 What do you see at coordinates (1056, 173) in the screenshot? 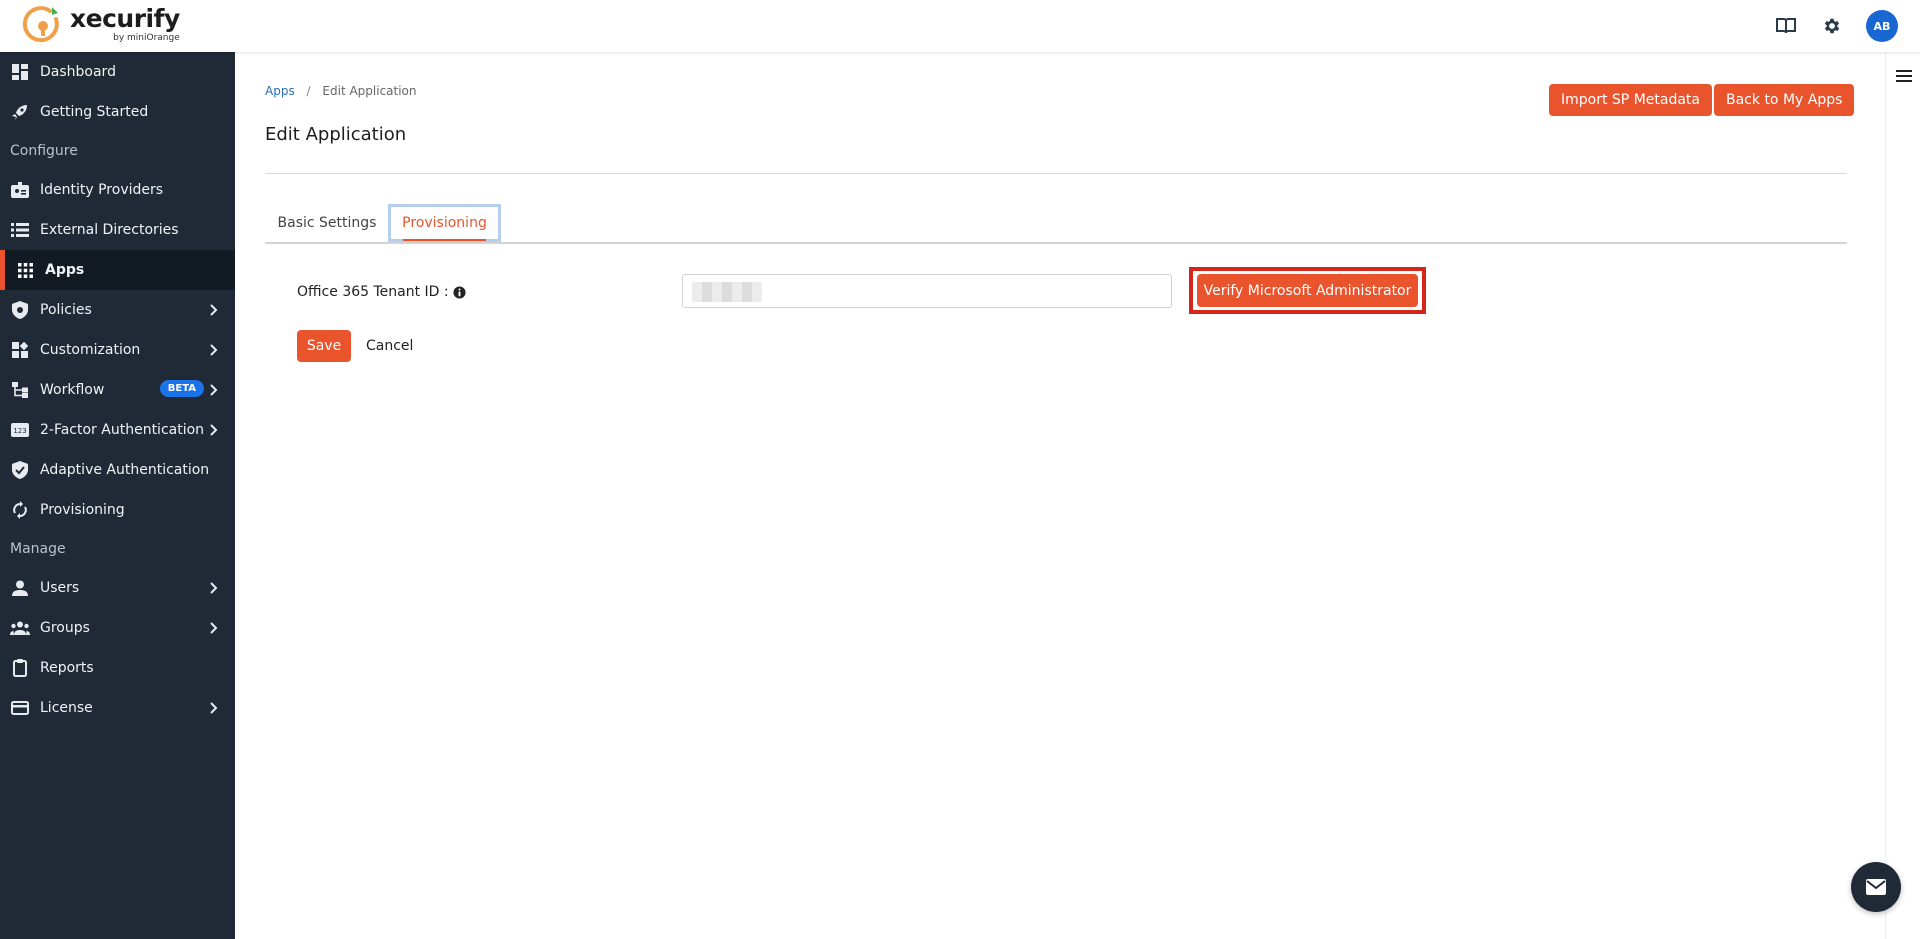
I see `divider` at bounding box center [1056, 173].